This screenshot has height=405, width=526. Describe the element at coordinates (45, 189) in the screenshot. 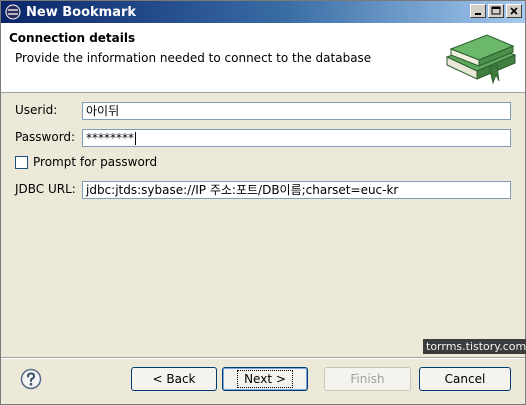

I see `jdbc-url-label: JDBC URL:` at that location.